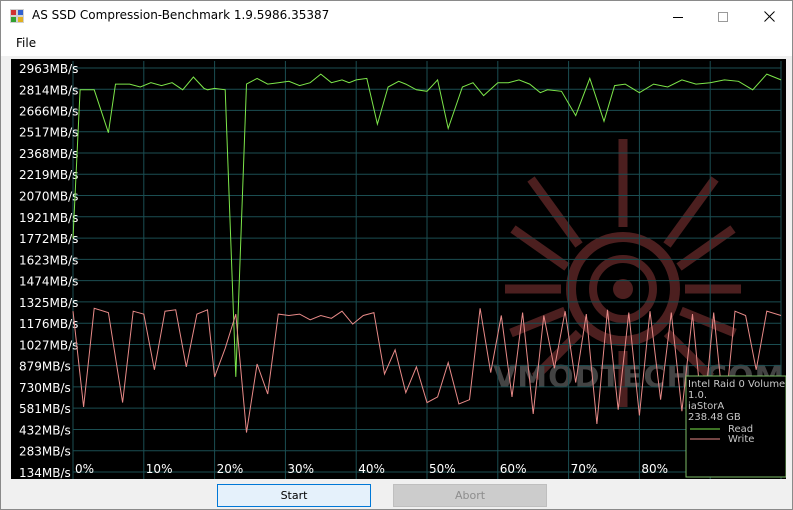 This screenshot has height=510, width=793. What do you see at coordinates (48, 133) in the screenshot?
I see `y-tick-label: 2517MB/s` at bounding box center [48, 133].